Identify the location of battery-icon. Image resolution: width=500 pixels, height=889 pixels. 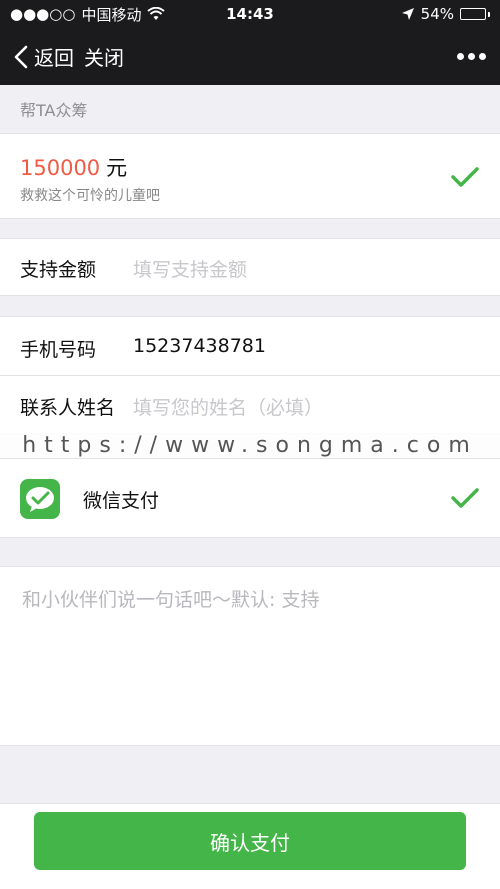
(475, 14).